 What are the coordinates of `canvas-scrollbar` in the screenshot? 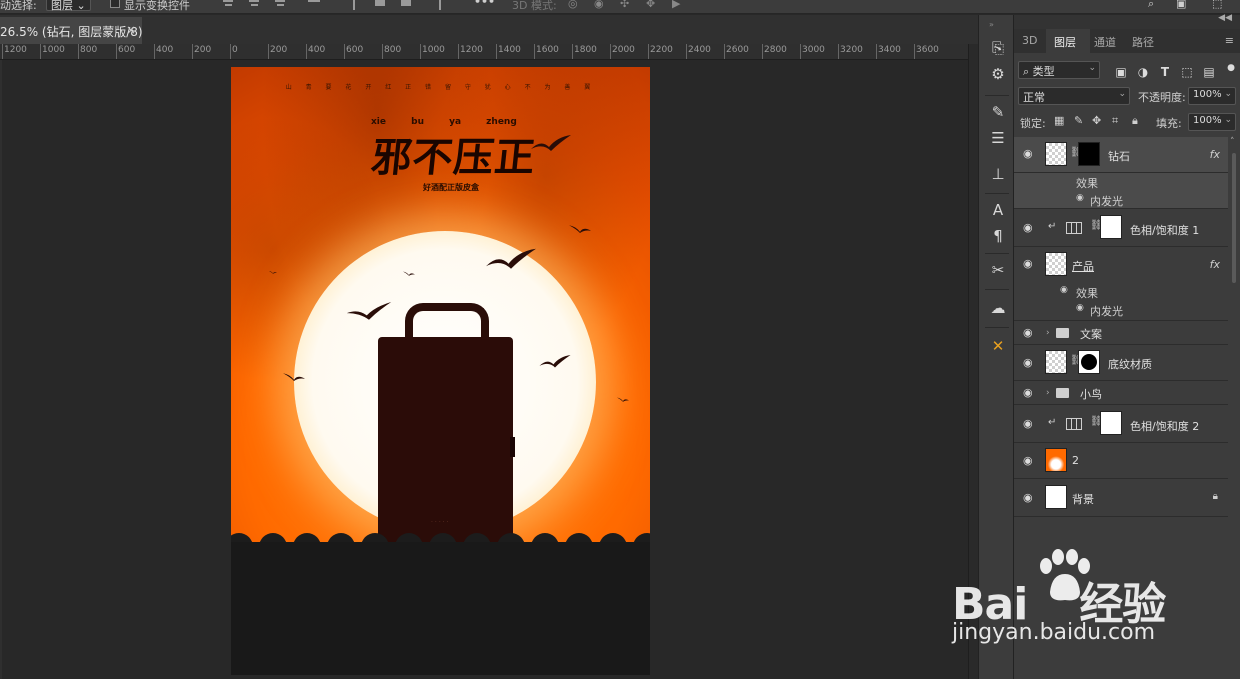 It's located at (973, 361).